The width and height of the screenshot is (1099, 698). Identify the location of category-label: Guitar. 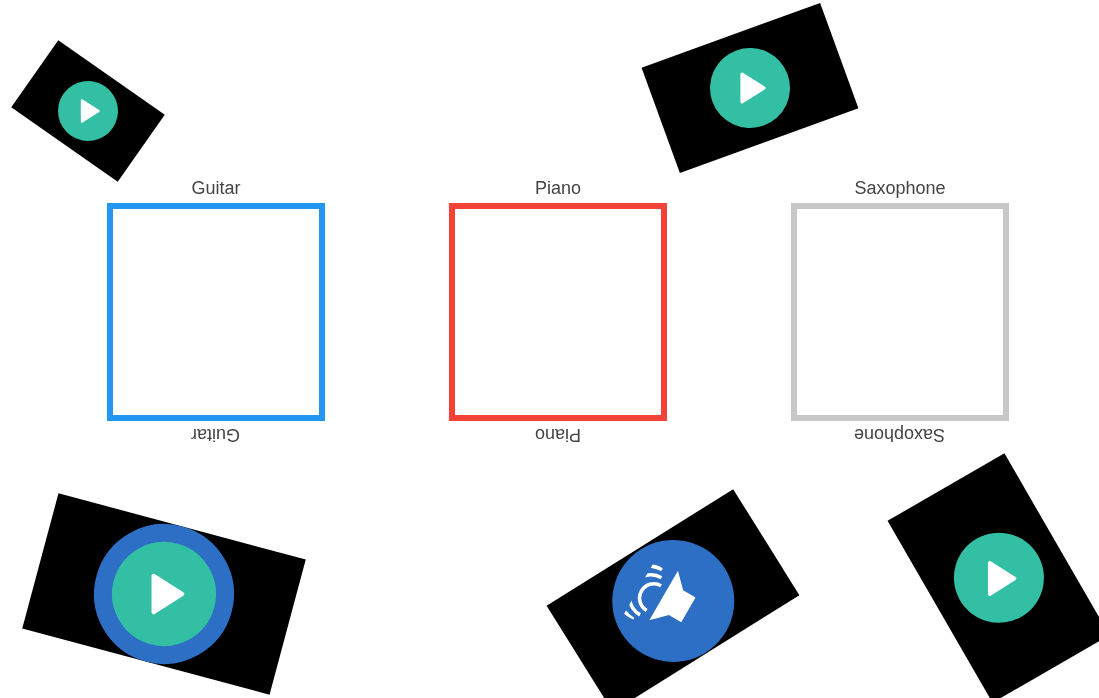
(216, 188).